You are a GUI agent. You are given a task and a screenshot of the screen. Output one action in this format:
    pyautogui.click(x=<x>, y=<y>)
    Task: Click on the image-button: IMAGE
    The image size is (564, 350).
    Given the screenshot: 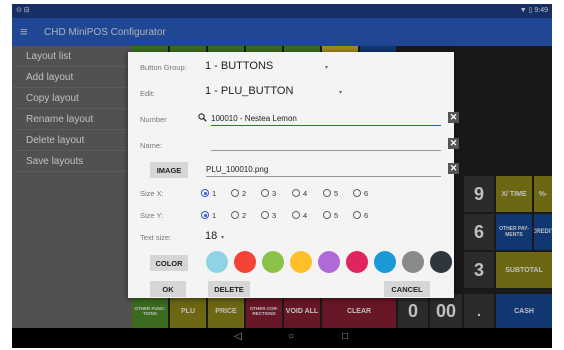 What is the action you would take?
    pyautogui.click(x=169, y=170)
    